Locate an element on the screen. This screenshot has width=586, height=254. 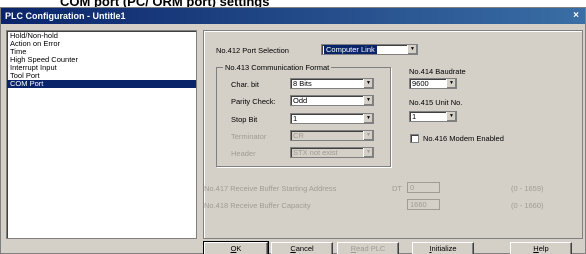
baudrate-dropdown: 9600 ▼ is located at coordinates (433, 83).